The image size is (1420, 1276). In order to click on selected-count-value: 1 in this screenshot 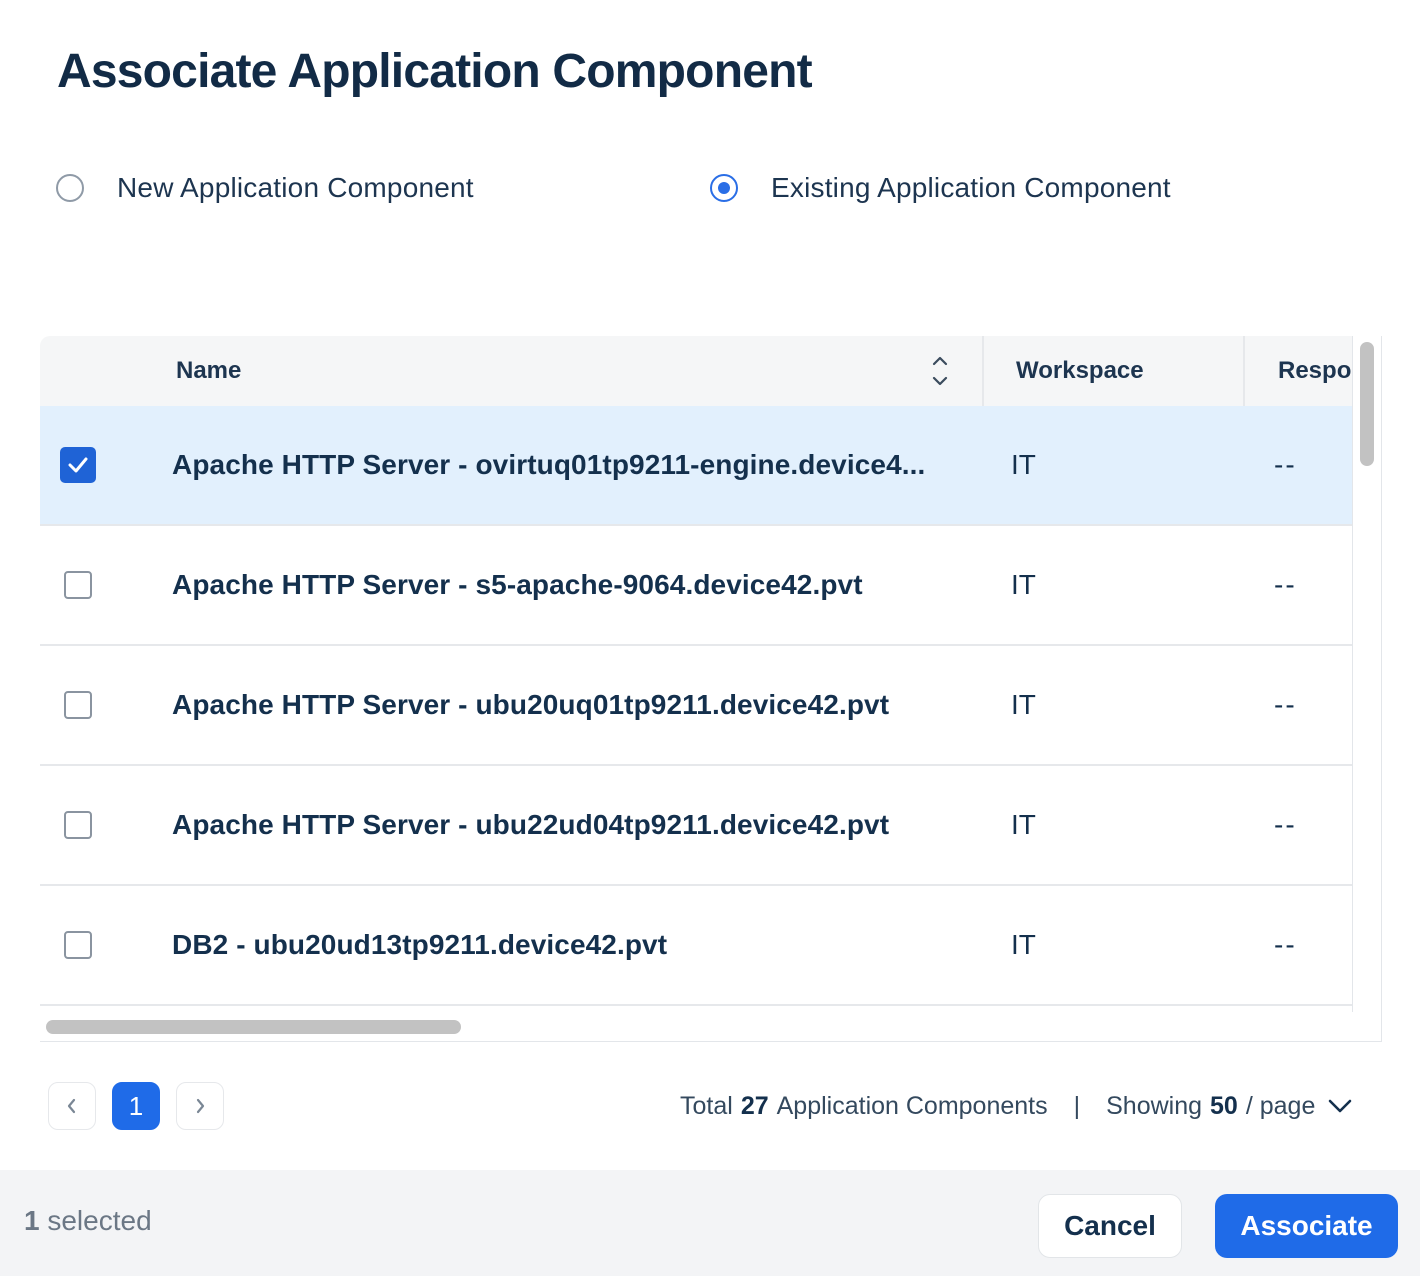, I will do `click(32, 1220)`.